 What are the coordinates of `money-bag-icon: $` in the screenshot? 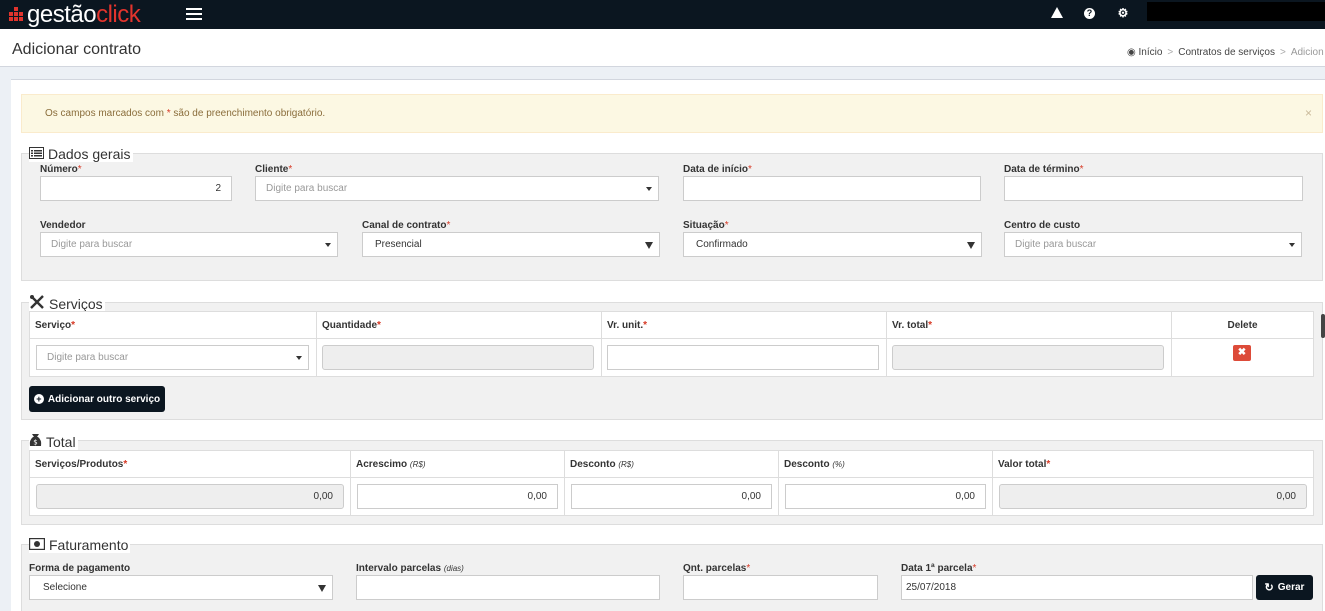 It's located at (35, 441).